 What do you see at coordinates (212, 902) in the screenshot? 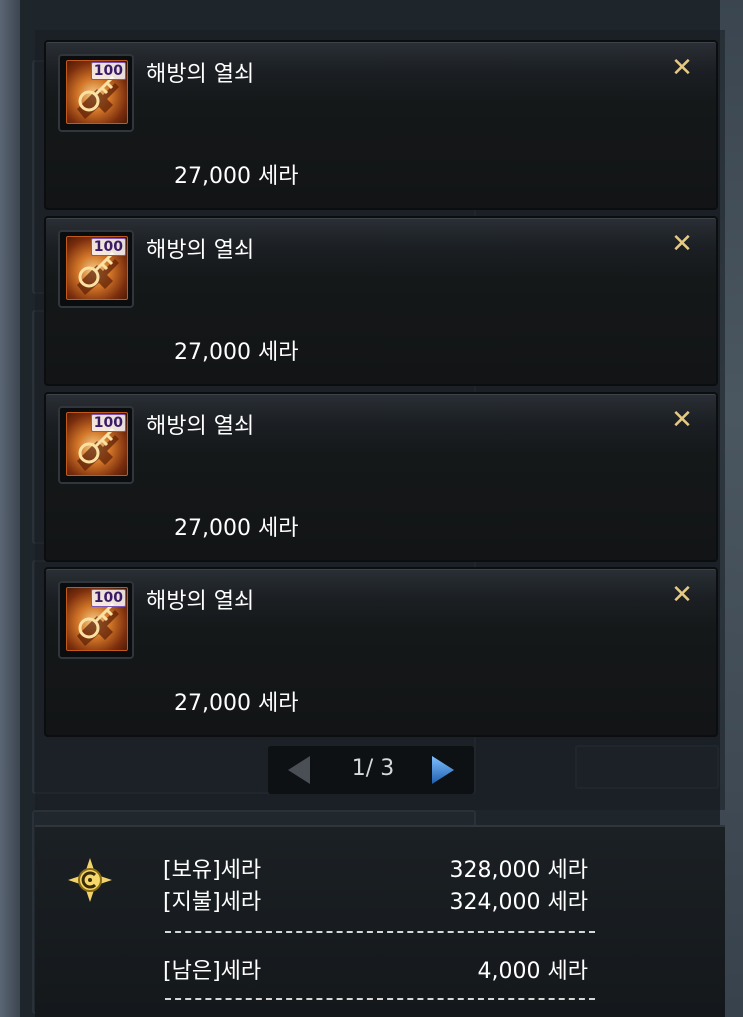
I see `paid-sera-label: [지불]세라` at bounding box center [212, 902].